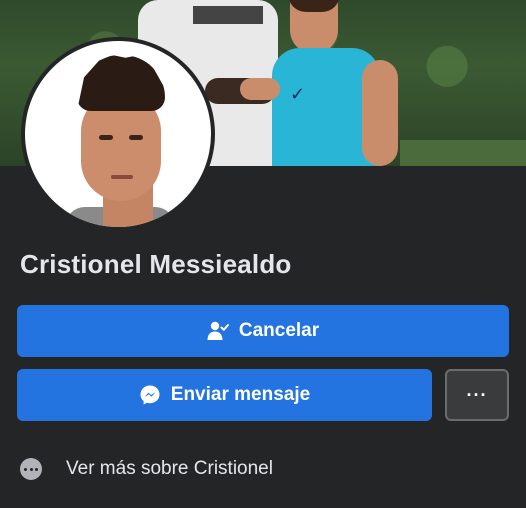 Image resolution: width=526 pixels, height=508 pixels. What do you see at coordinates (260, 89) in the screenshot?
I see `cover-person-hand` at bounding box center [260, 89].